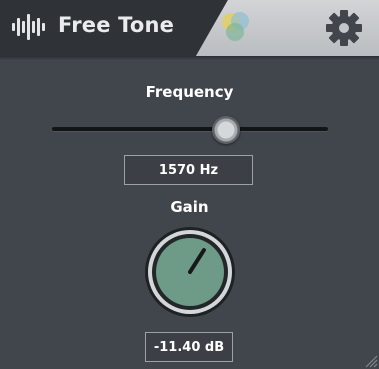  I want to click on bars-logo-icon, so click(28, 27).